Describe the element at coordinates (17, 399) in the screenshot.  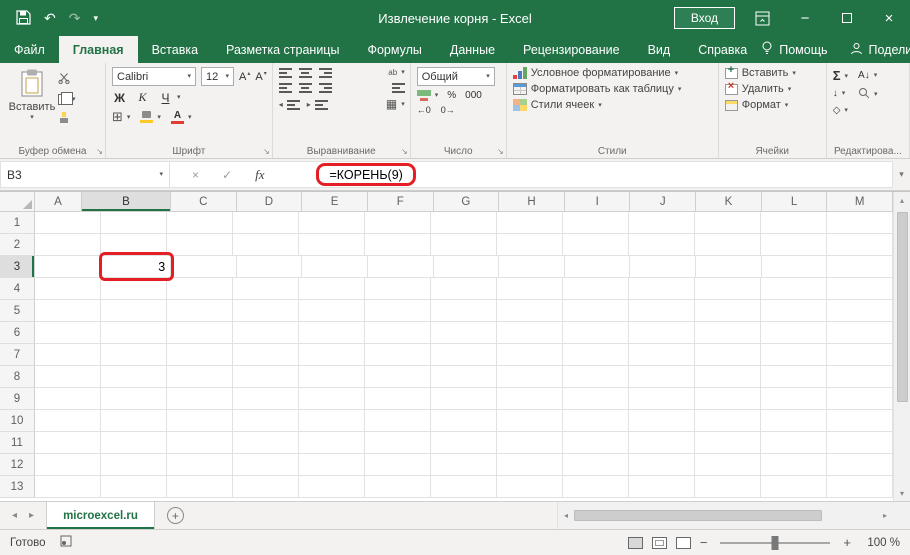
I see `row-header-9: 9` at that location.